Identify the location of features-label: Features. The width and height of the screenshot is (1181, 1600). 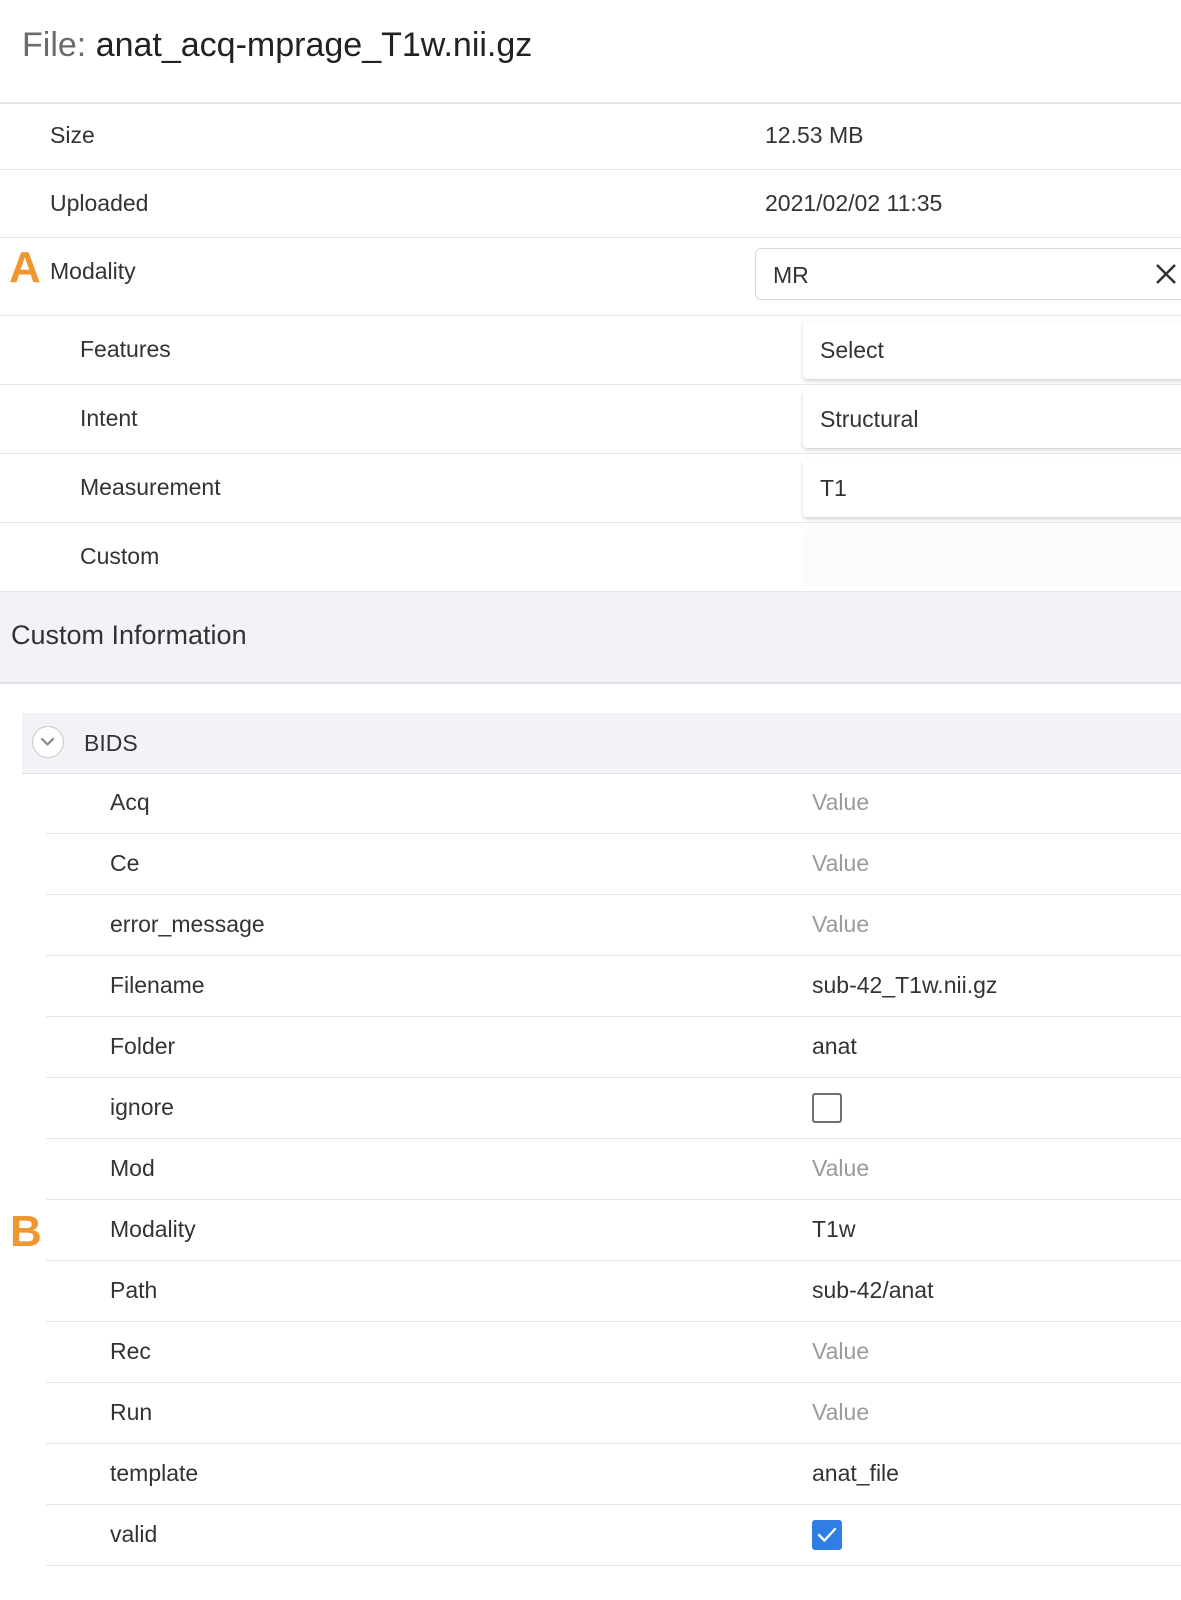
(125, 349).